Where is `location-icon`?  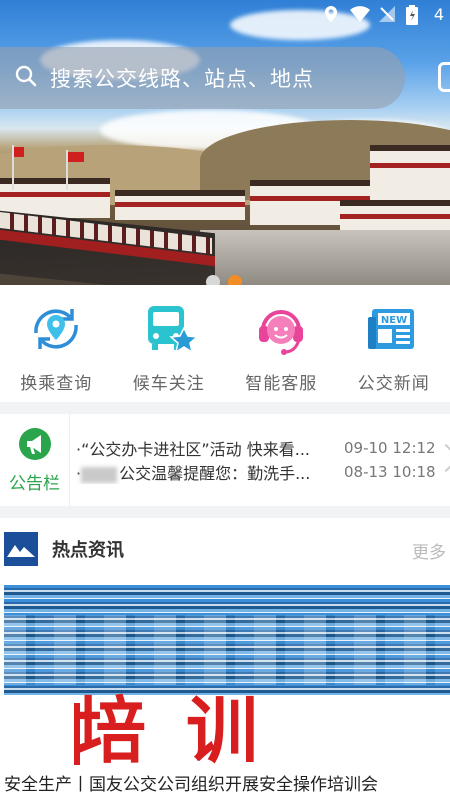 location-icon is located at coordinates (331, 14).